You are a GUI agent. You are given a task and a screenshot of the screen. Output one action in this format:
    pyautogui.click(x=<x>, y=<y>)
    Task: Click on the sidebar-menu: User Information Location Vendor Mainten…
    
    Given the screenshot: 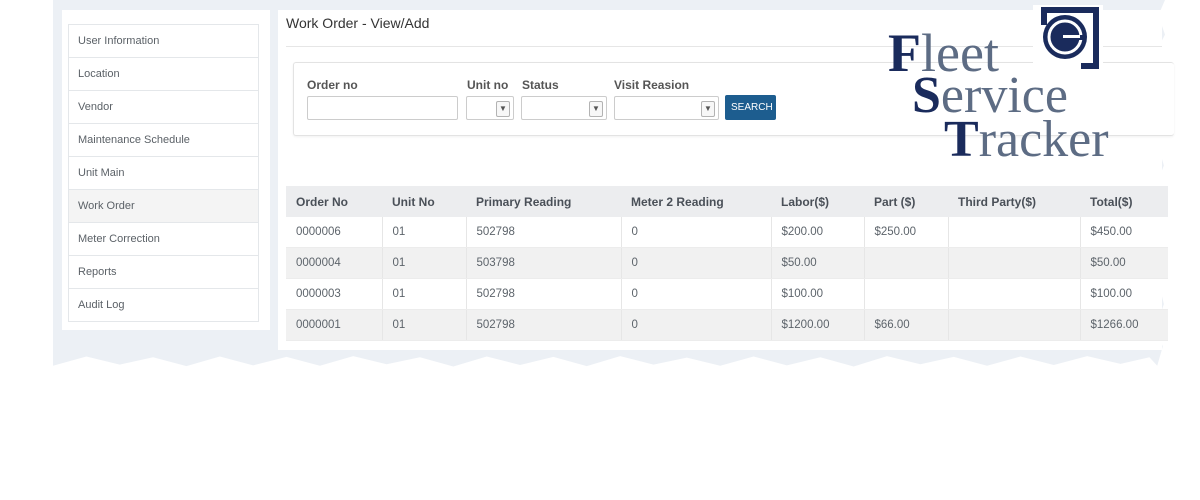 What is the action you would take?
    pyautogui.click(x=163, y=173)
    